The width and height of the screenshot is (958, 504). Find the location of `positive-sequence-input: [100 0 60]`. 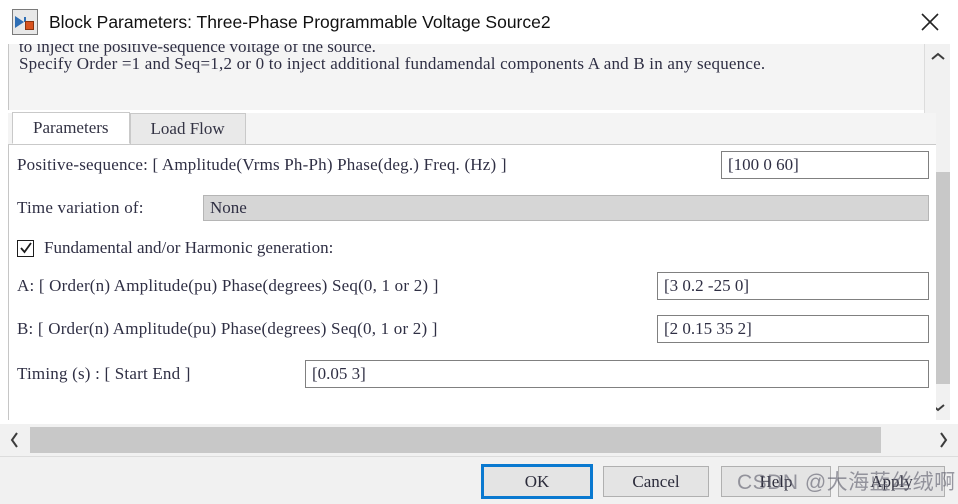

positive-sequence-input: [100 0 60] is located at coordinates (825, 165).